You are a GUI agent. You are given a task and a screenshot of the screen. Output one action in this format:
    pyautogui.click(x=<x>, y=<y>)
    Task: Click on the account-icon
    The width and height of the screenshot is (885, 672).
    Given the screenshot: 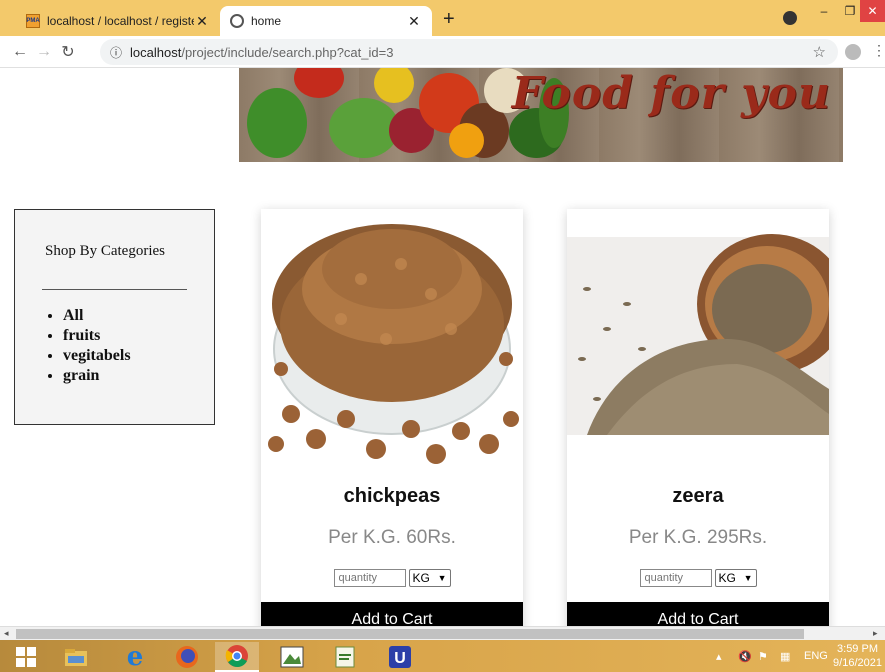 What is the action you would take?
    pyautogui.click(x=853, y=52)
    